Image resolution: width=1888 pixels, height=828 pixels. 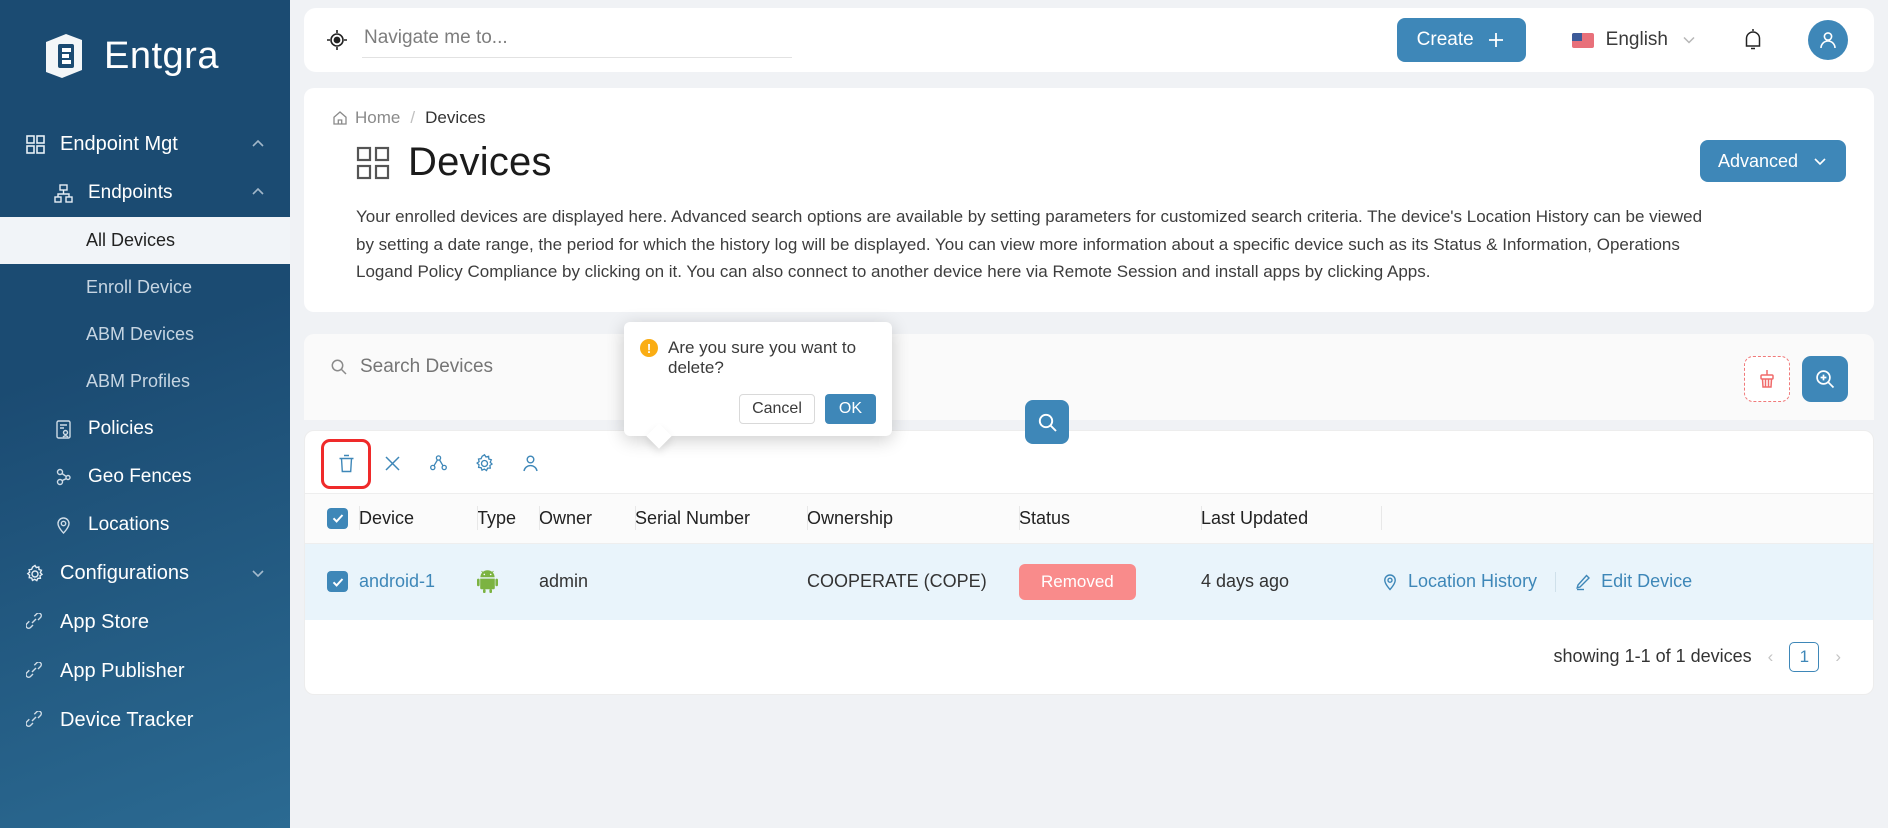 I want to click on sidebar-item-endpoint-mgt: Endpoint Mgt, so click(x=145, y=144).